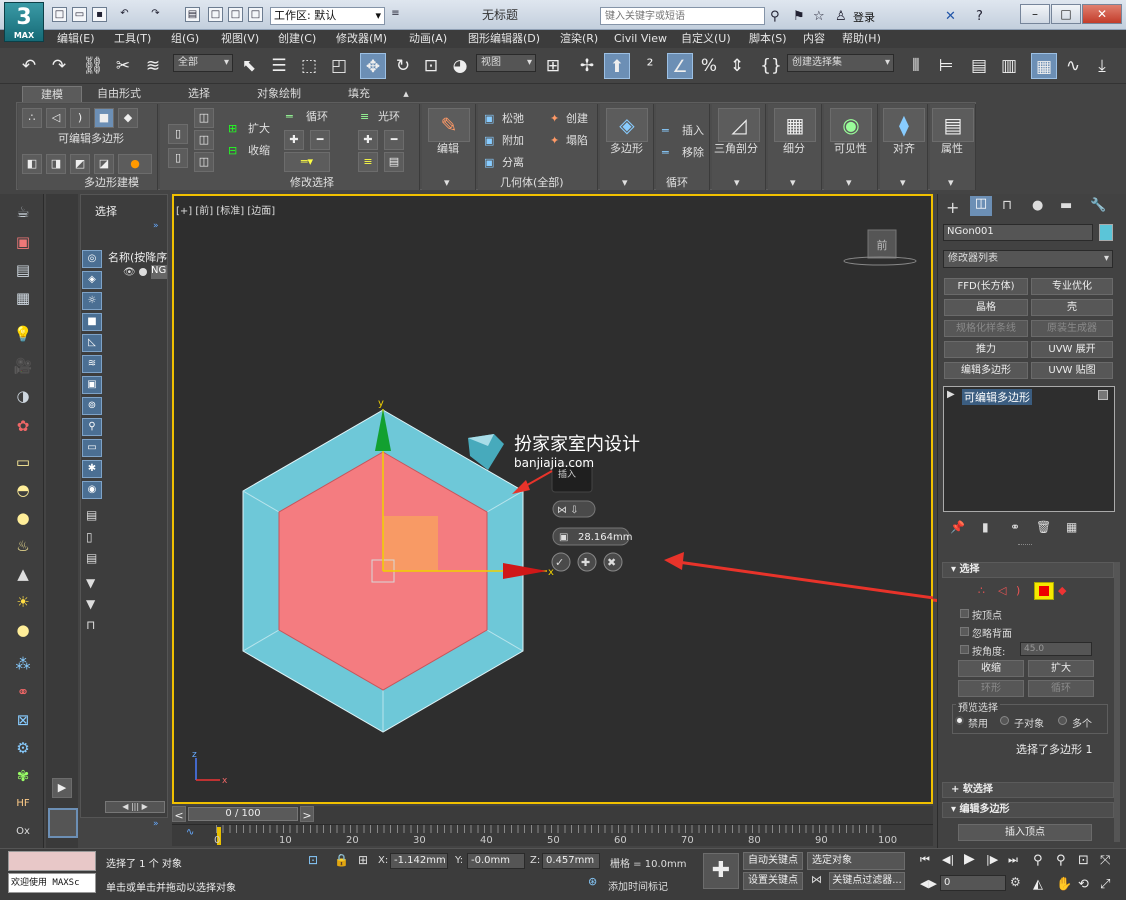 This screenshot has height=900, width=1126. I want to click on triangulation-icon: ◿, so click(739, 125).